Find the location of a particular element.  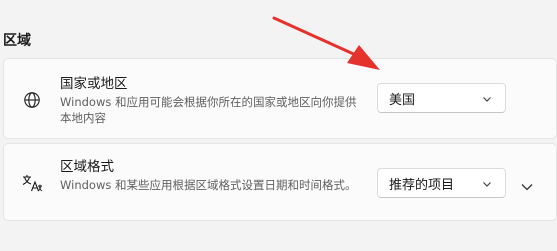

country-title: 国家或地区 is located at coordinates (94, 84).